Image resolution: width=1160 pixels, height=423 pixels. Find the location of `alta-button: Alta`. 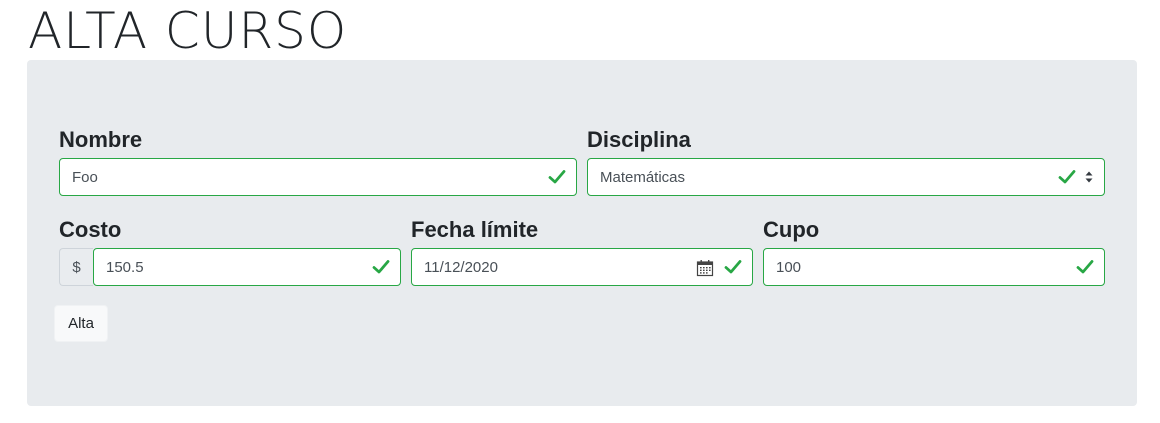

alta-button: Alta is located at coordinates (81, 323).